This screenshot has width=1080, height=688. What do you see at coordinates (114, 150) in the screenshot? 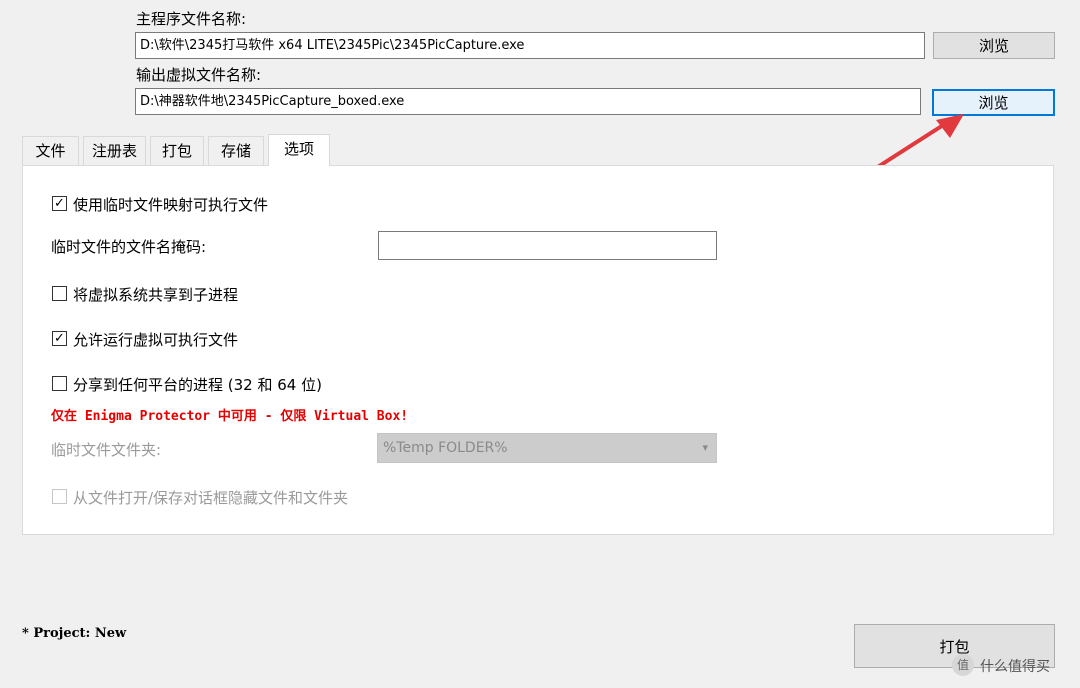
I see `tab-registry: 注册表` at bounding box center [114, 150].